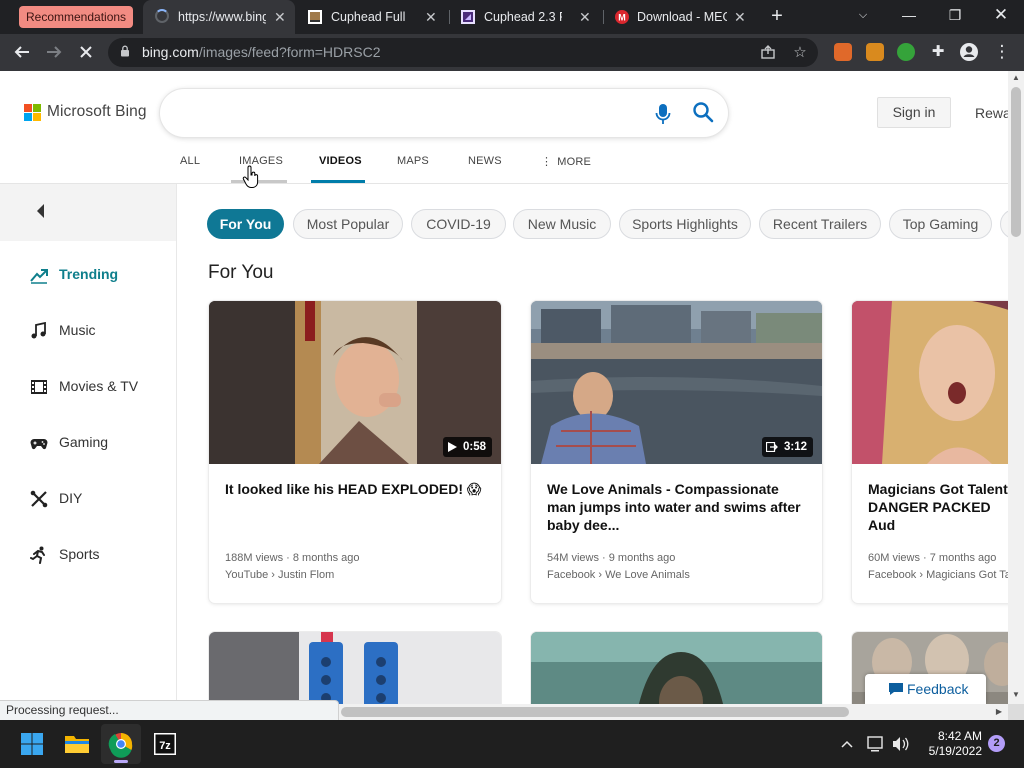 This screenshot has height=768, width=1024. Describe the element at coordinates (574, 162) in the screenshot. I see `scope-more-label: MORE` at that location.